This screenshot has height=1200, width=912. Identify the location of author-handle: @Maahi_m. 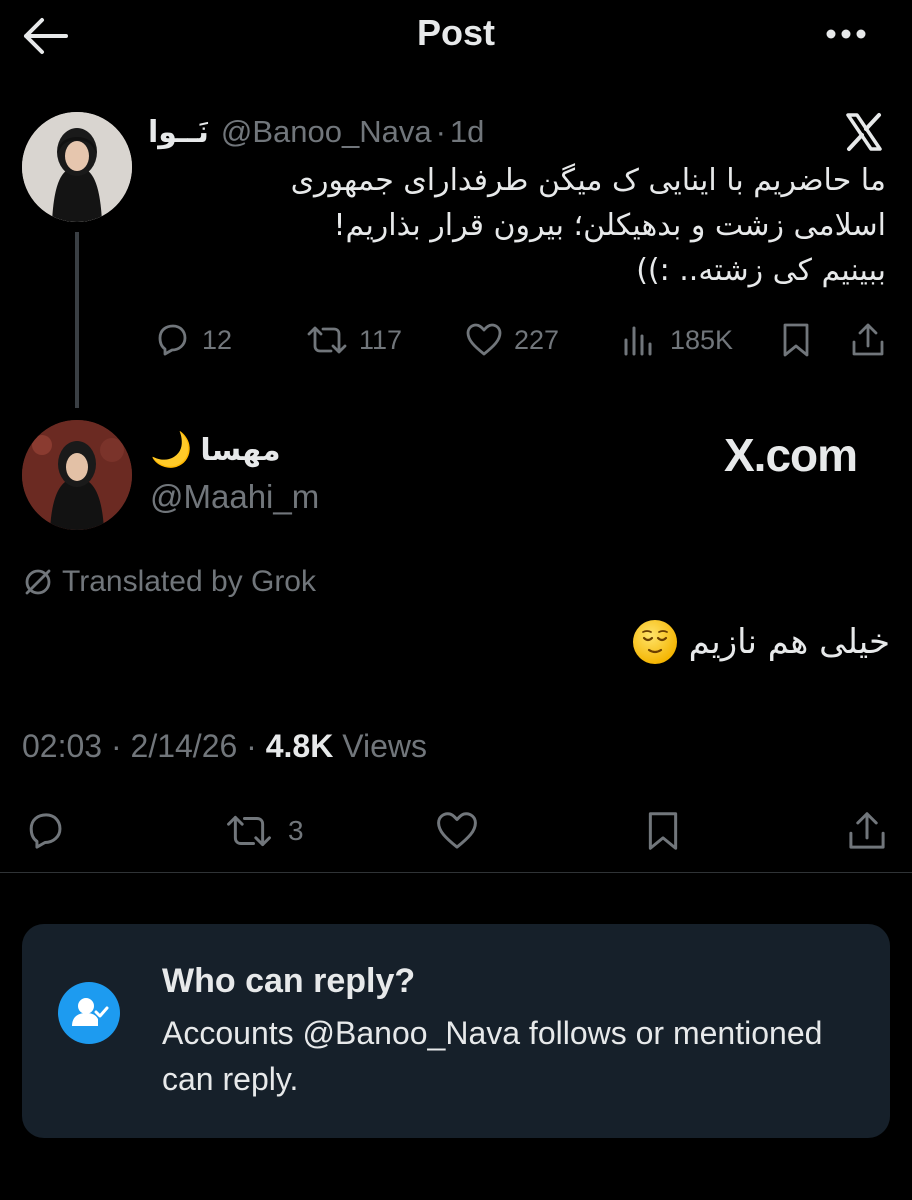
(234, 497).